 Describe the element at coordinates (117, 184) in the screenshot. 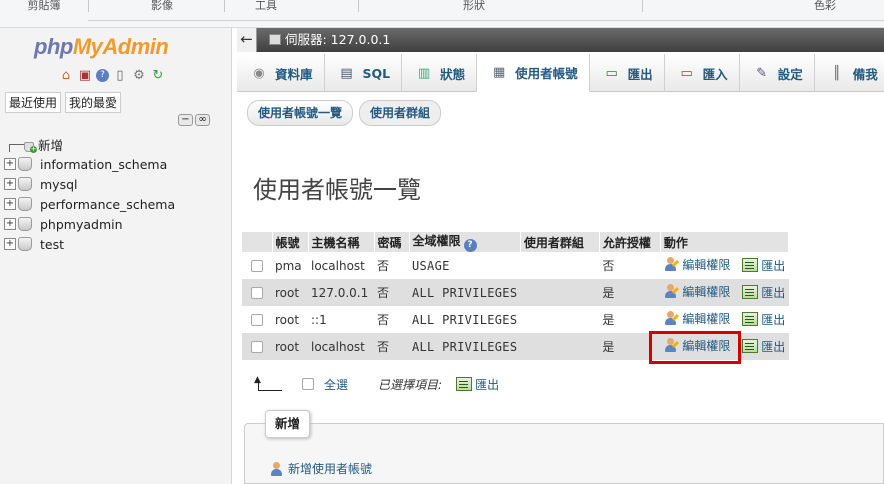

I see `tree-item-mysql: + mysql` at that location.